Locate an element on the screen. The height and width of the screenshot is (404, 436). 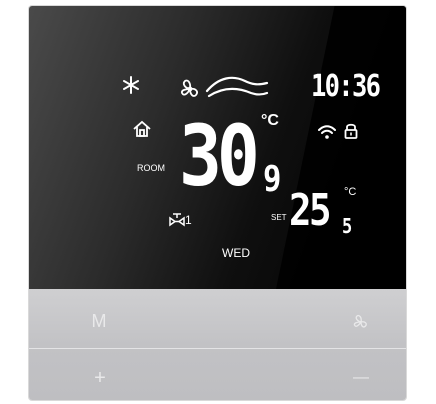
snowflake-icon is located at coordinates (131, 87).